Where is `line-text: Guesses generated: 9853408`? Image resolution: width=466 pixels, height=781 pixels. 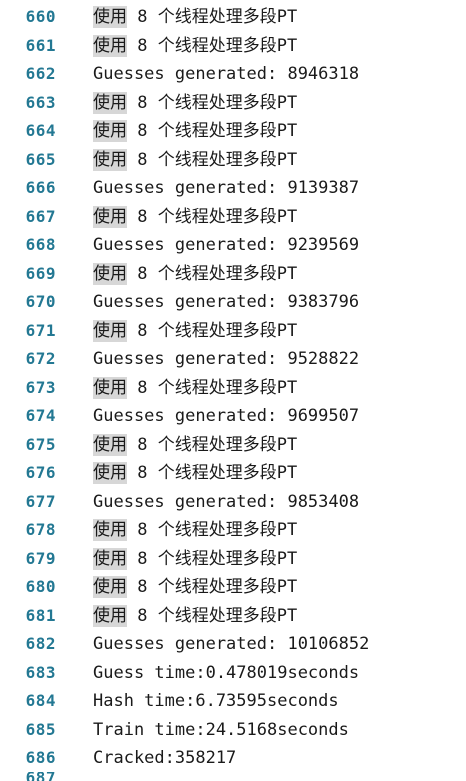
line-text: Guesses generated: 9853408 is located at coordinates (226, 502).